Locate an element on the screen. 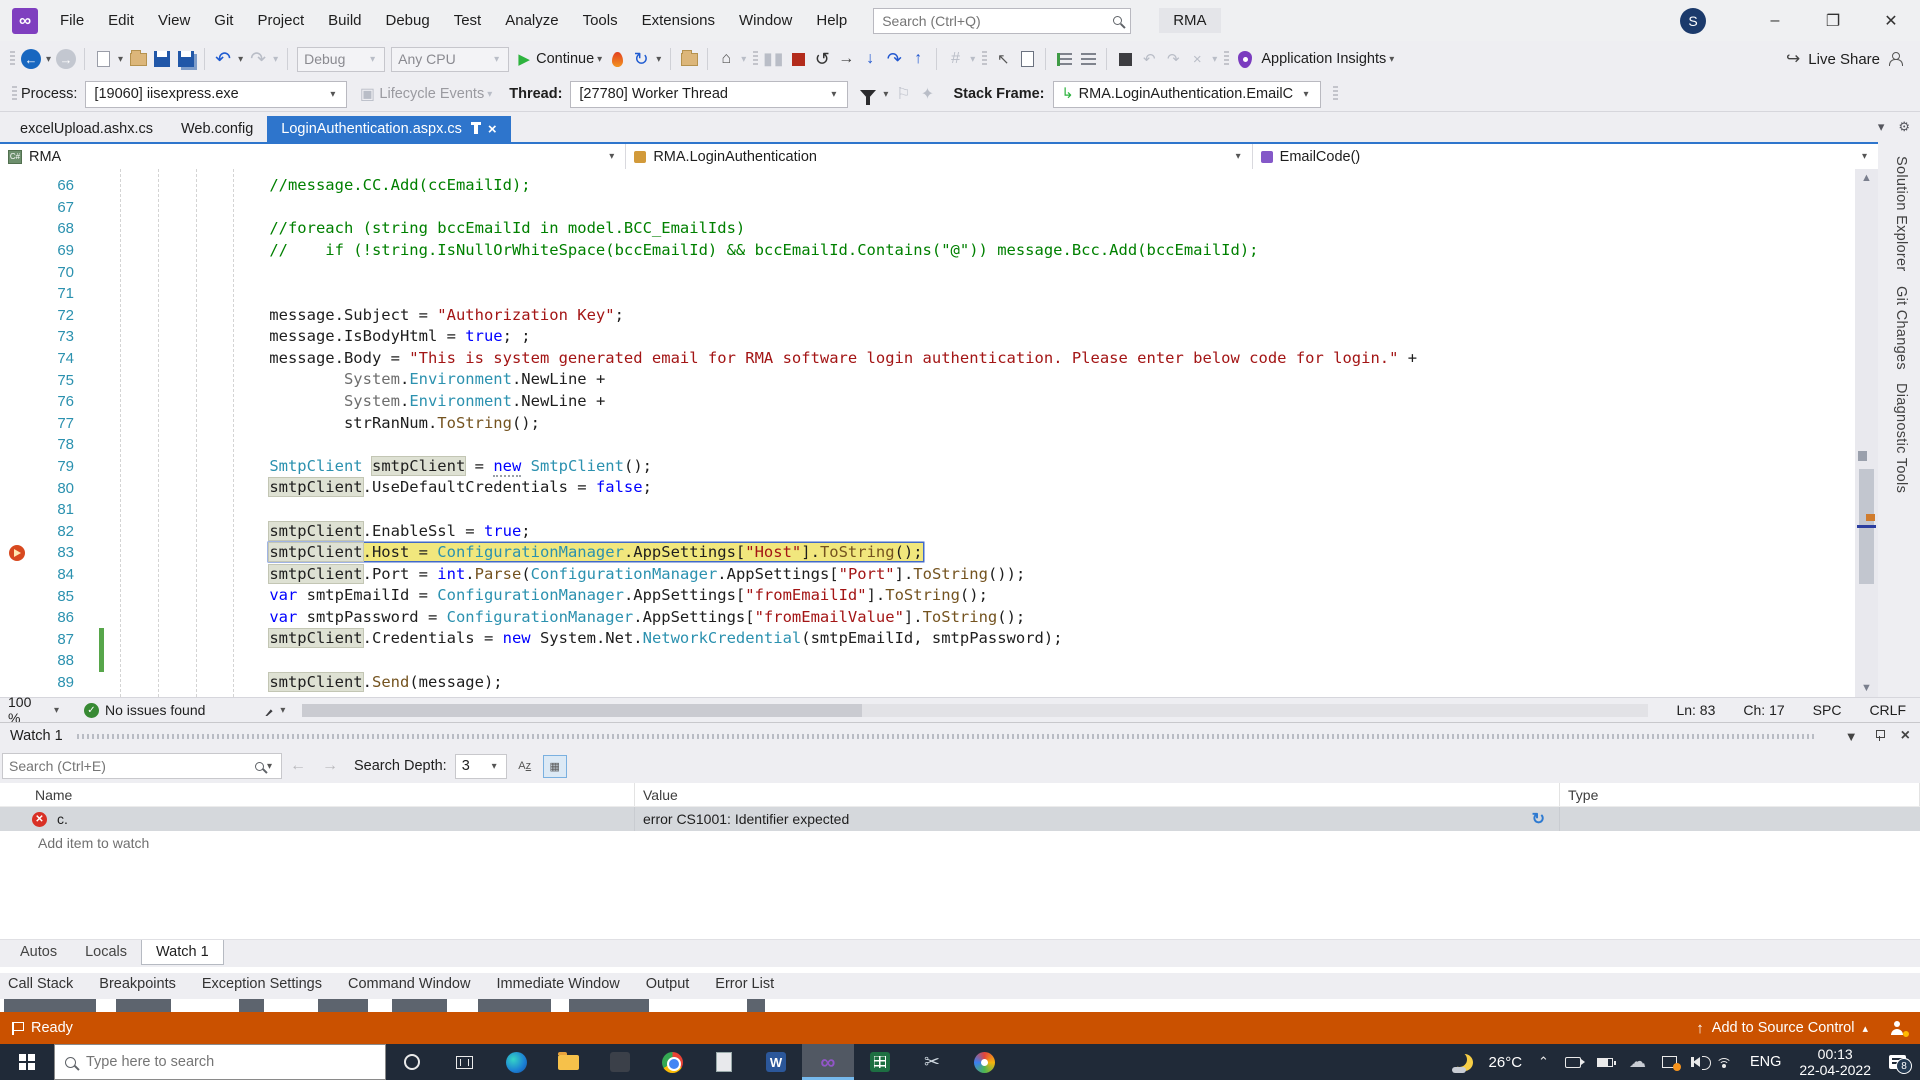  format-specifier-toggle-icon: Az is located at coordinates (525, 766).